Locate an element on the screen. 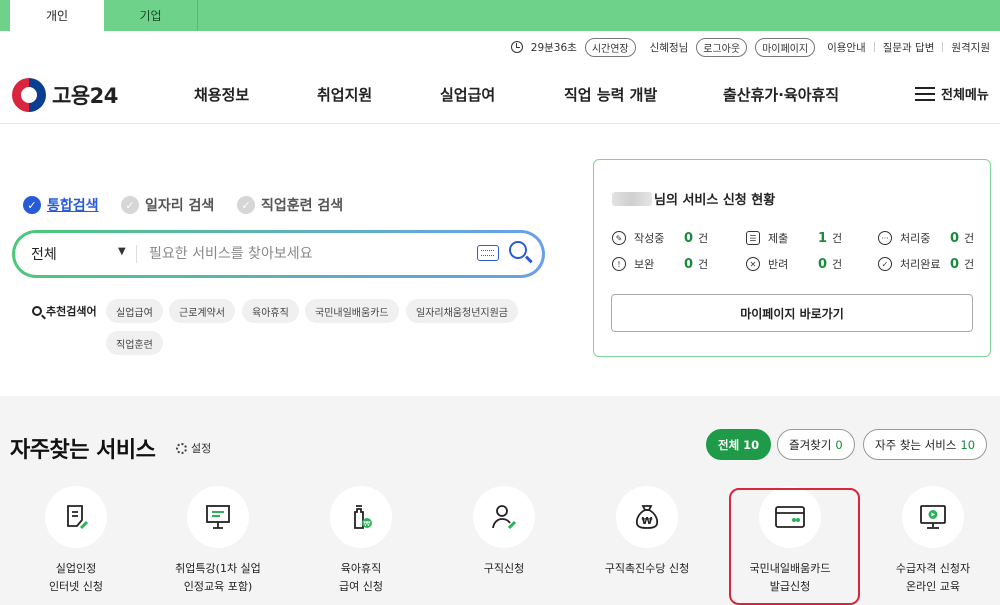 The image size is (1000, 605). search-type-integrated: ✓ 통합검색 is located at coordinates (61, 205).